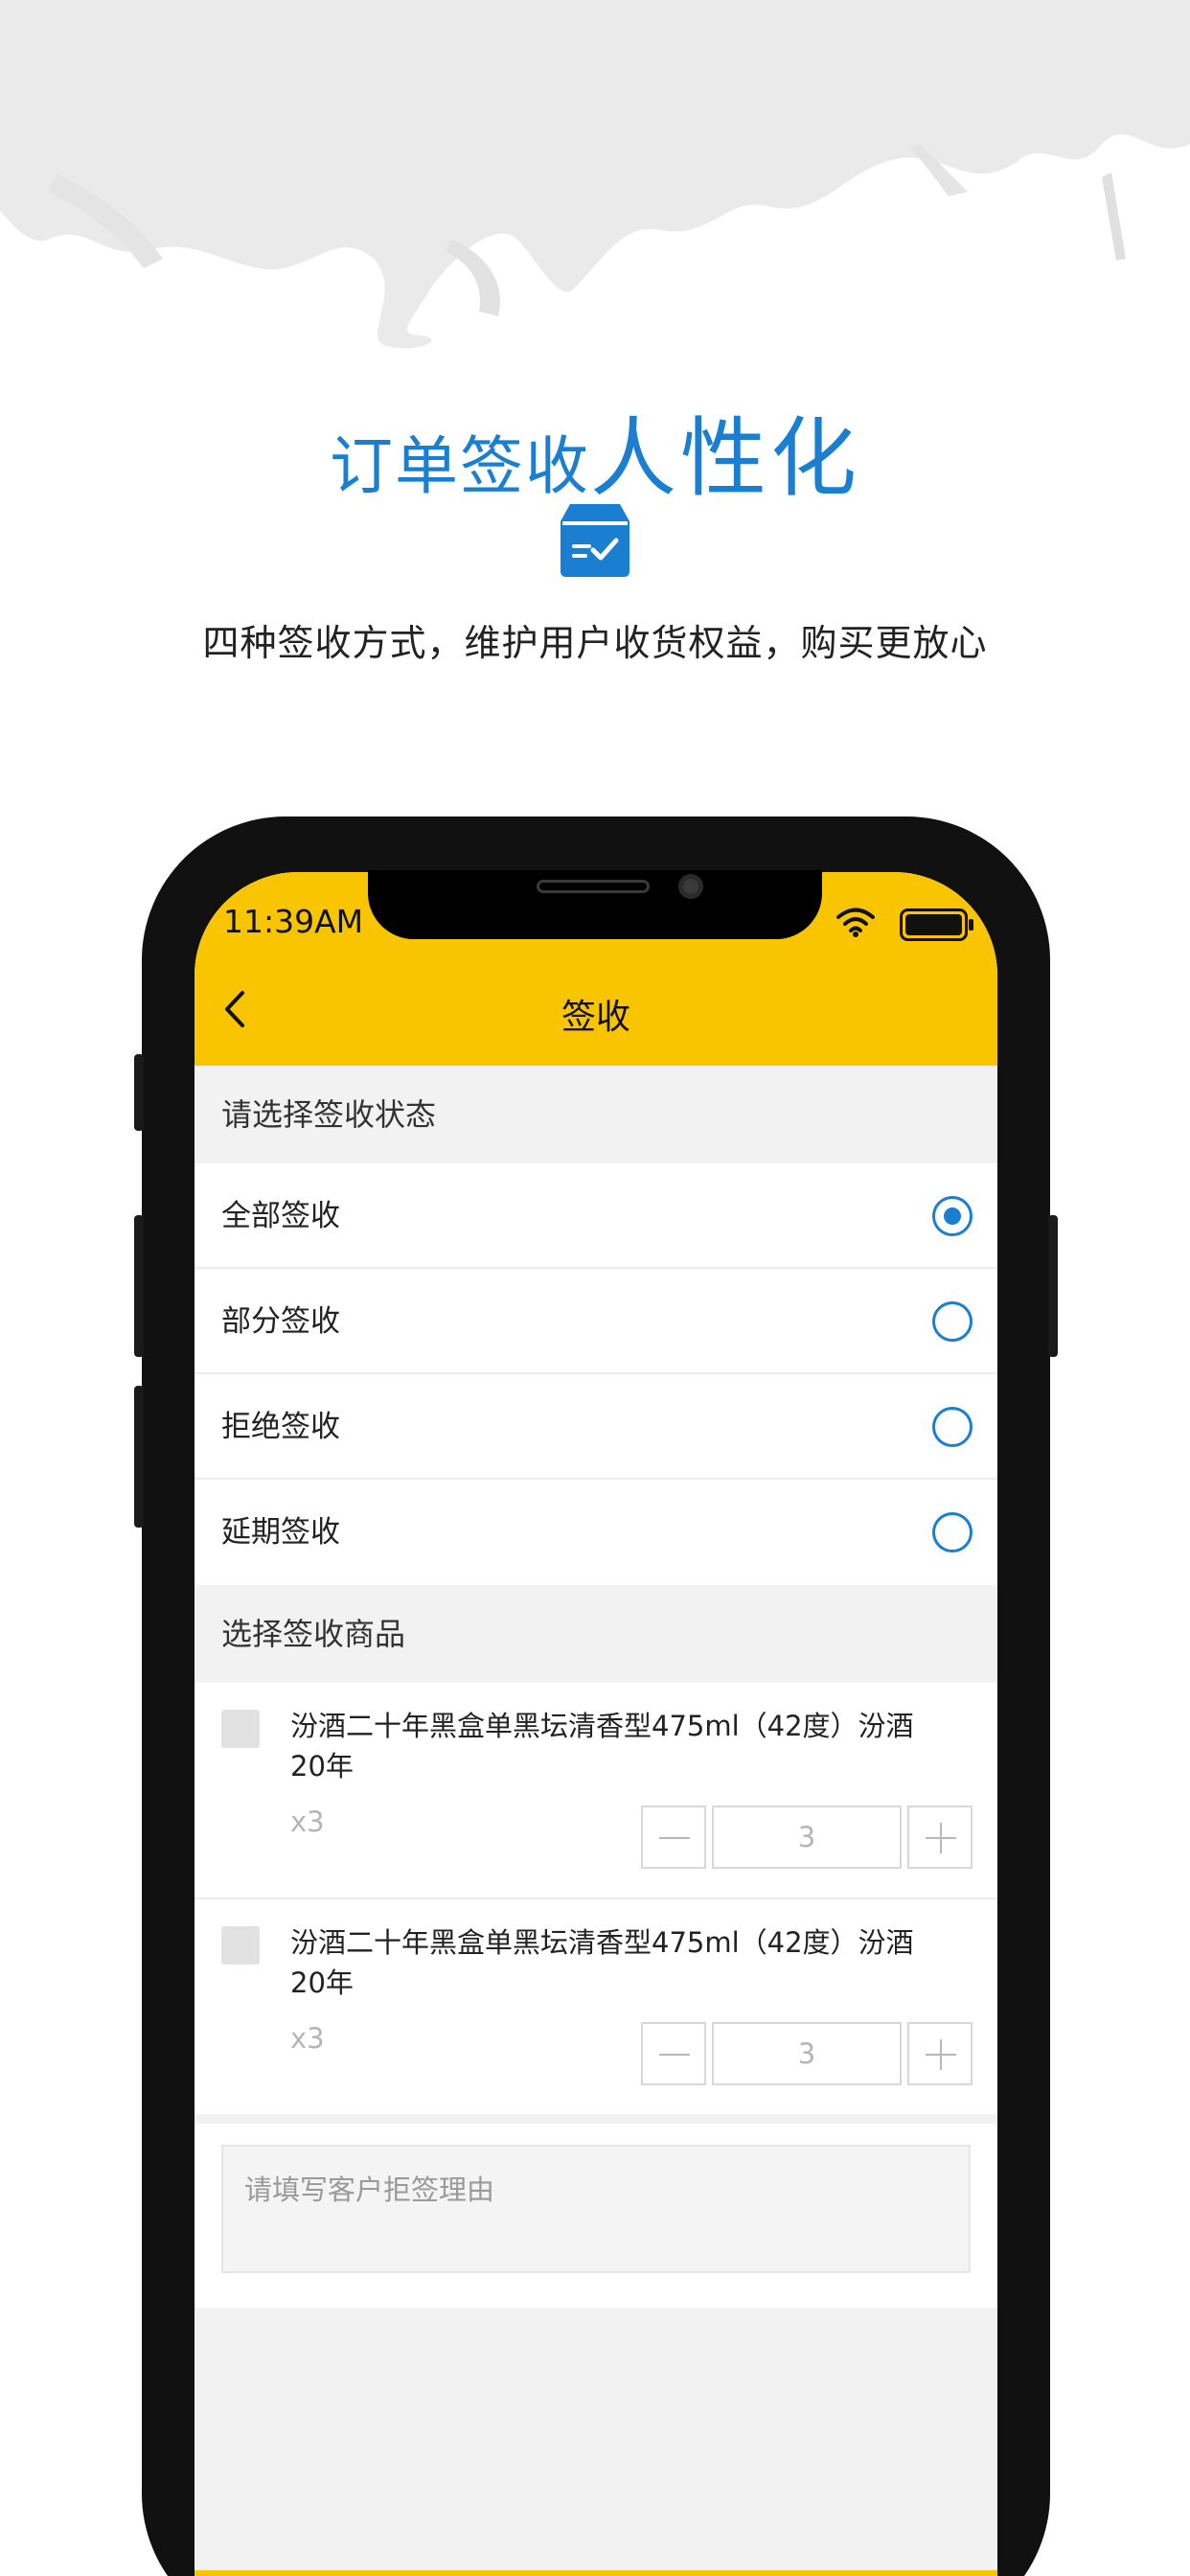 This screenshot has width=1190, height=2576. Describe the element at coordinates (936, 924) in the screenshot. I see `battery-icon` at that location.